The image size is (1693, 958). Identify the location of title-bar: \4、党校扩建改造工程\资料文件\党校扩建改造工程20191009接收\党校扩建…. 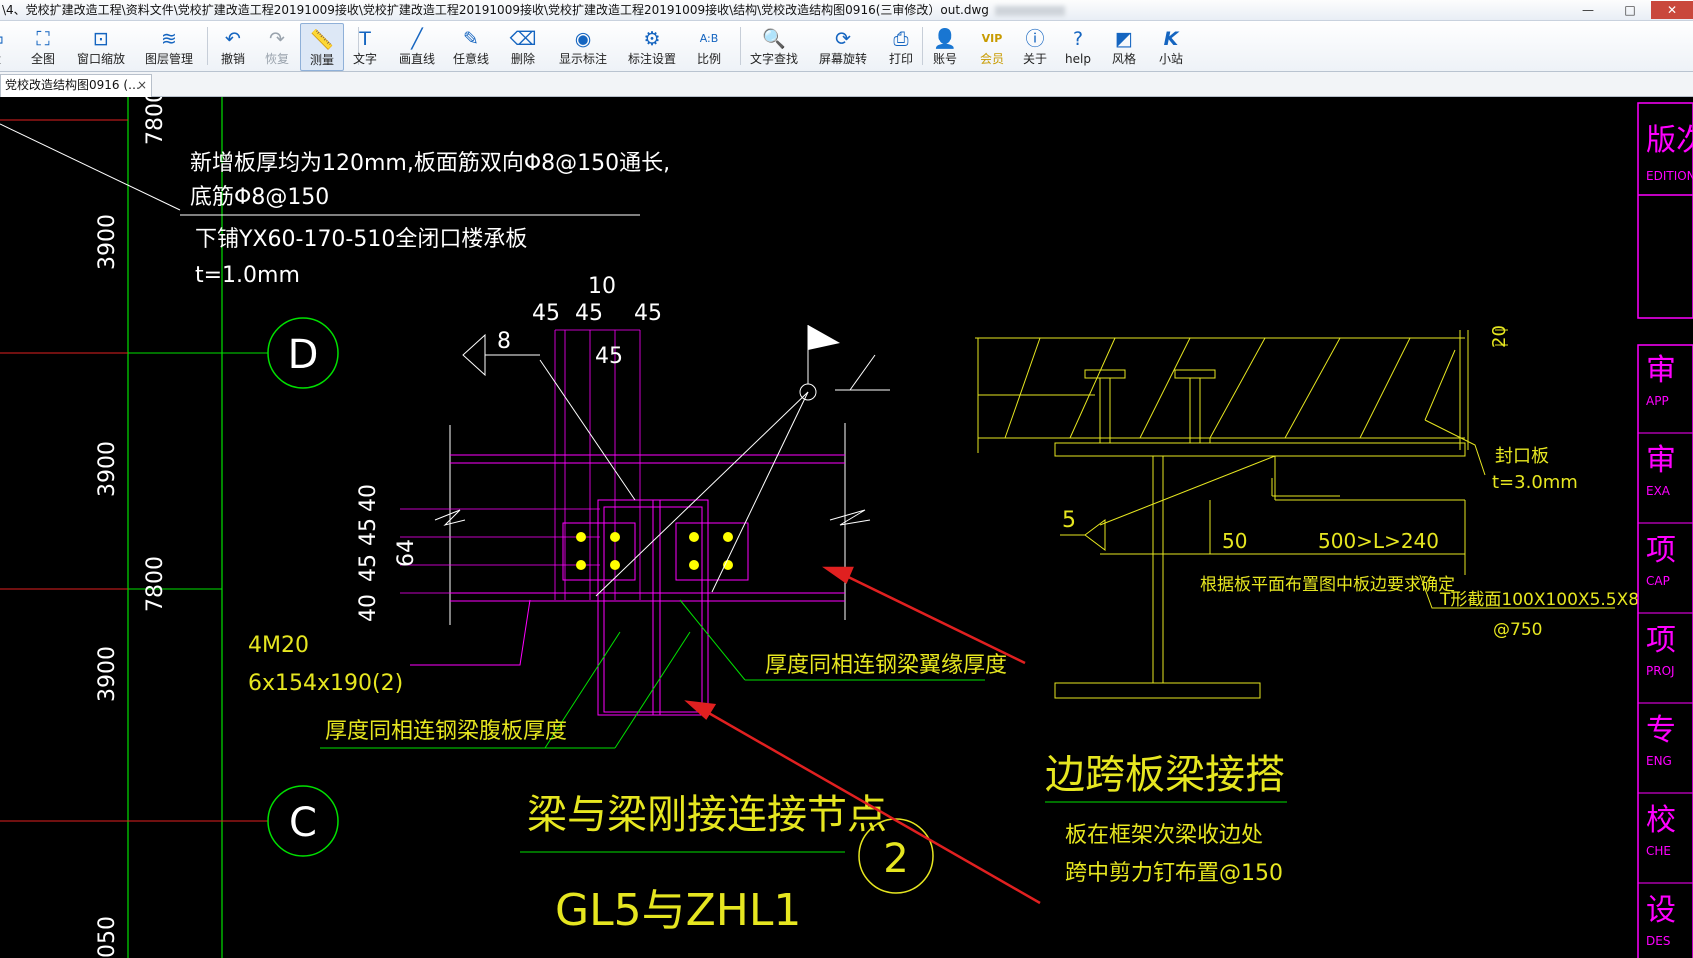
(846, 10).